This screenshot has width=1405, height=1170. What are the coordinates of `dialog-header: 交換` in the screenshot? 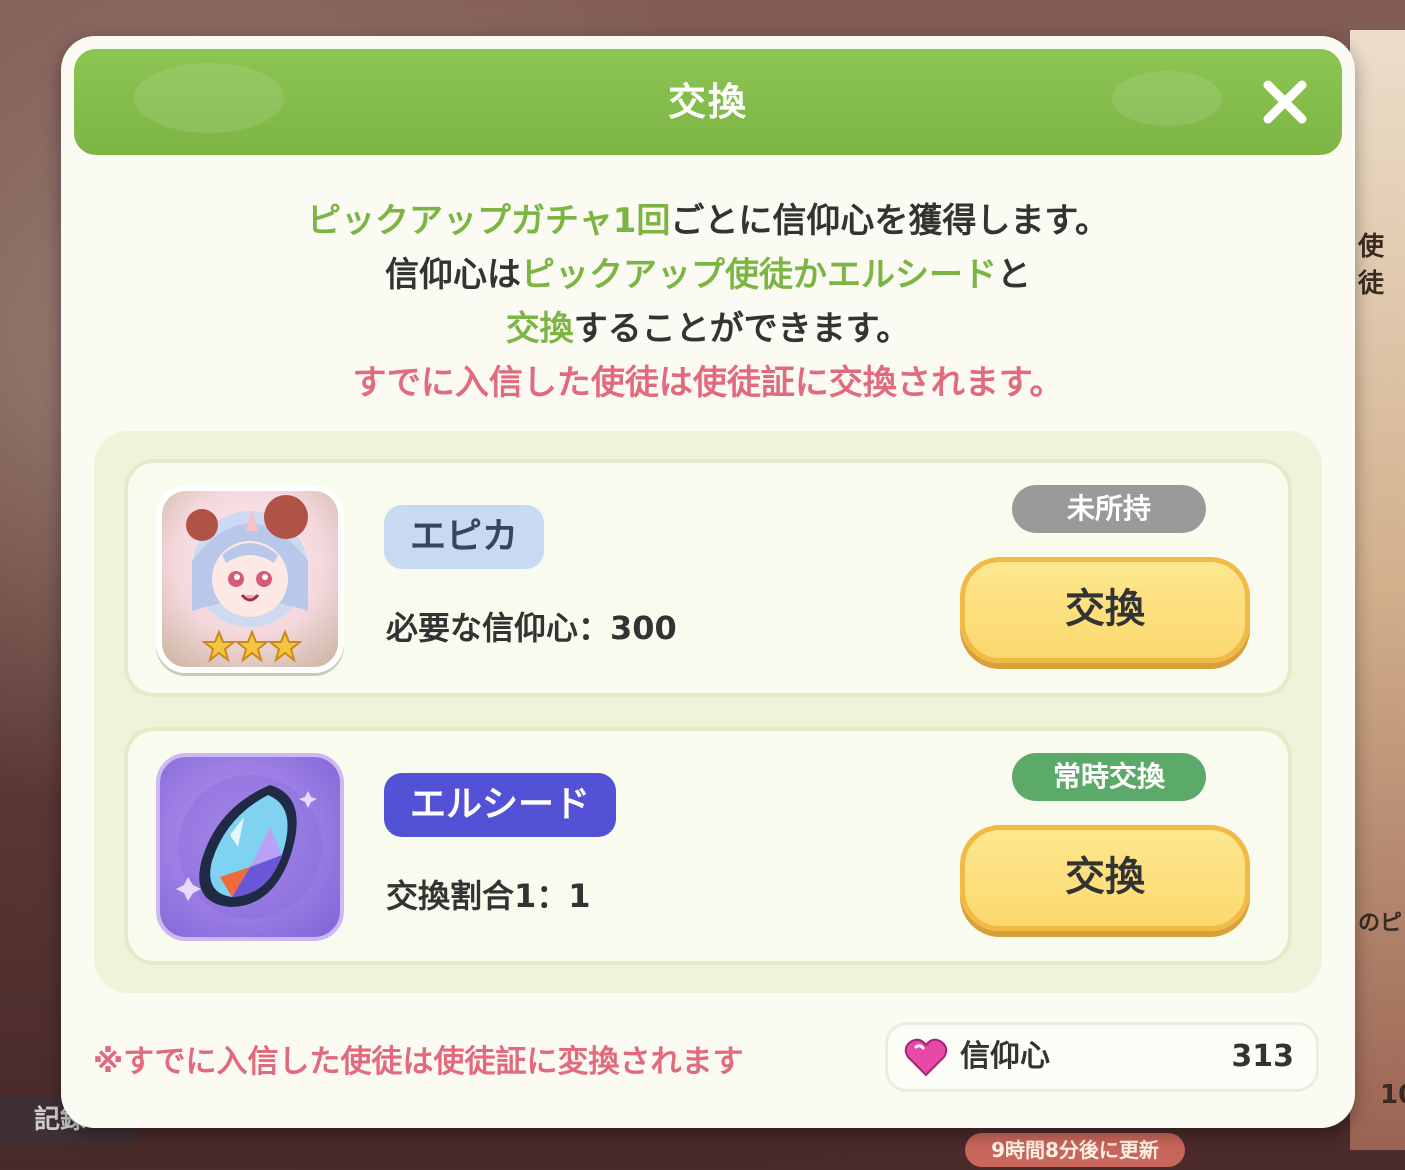 It's located at (708, 102).